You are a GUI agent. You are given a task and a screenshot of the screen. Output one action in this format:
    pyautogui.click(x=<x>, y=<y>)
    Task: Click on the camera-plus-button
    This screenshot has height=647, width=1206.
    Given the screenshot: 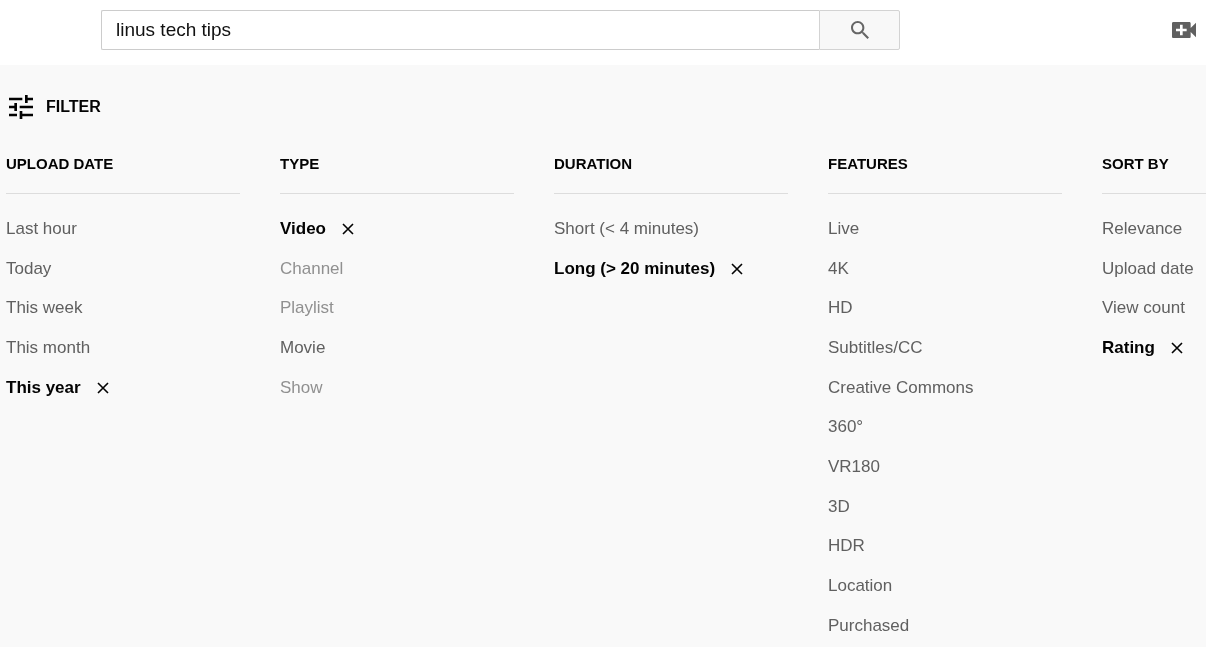 What is the action you would take?
    pyautogui.click(x=1184, y=30)
    